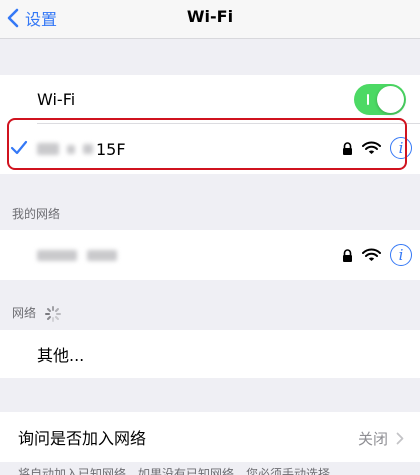 The height and width of the screenshot is (475, 420). I want to click on ask-to-join-value-wrap: 关闭, so click(381, 438).